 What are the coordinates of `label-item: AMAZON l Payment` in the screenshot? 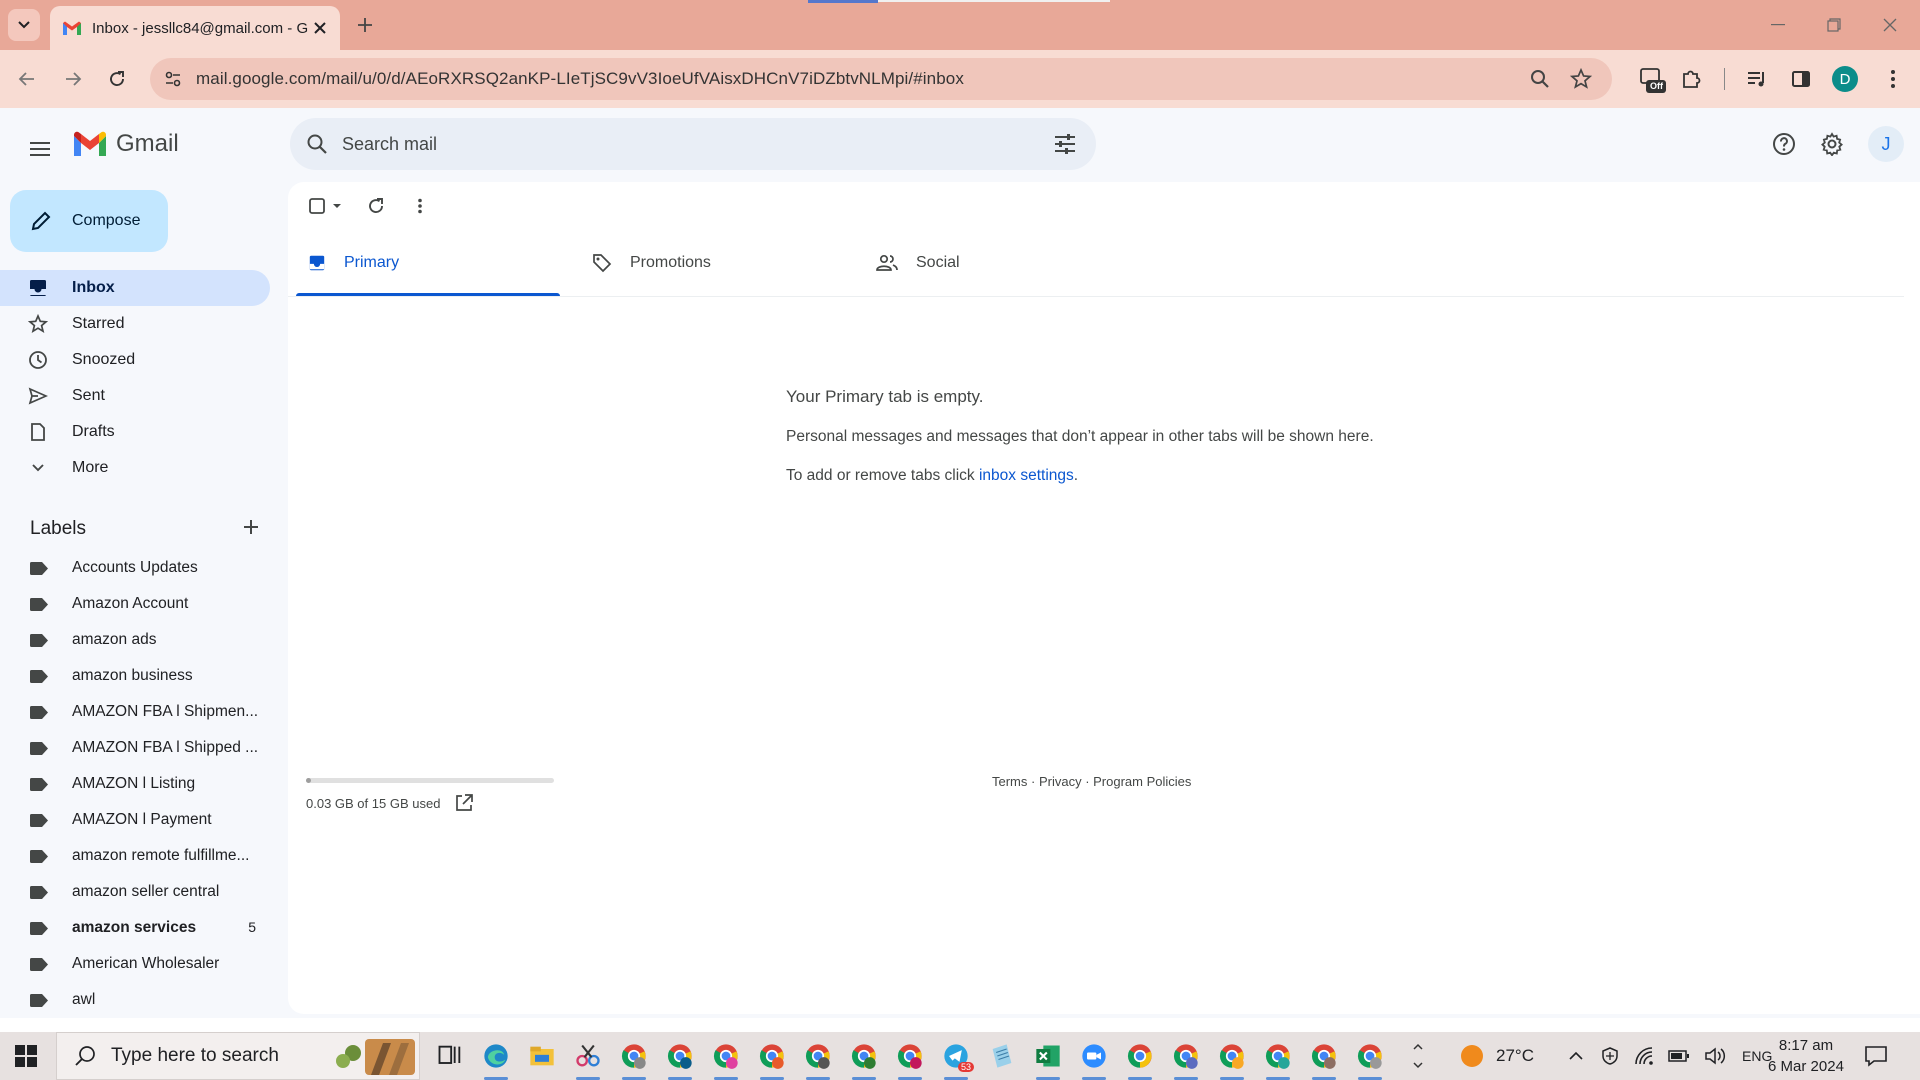 It's located at (135, 820).